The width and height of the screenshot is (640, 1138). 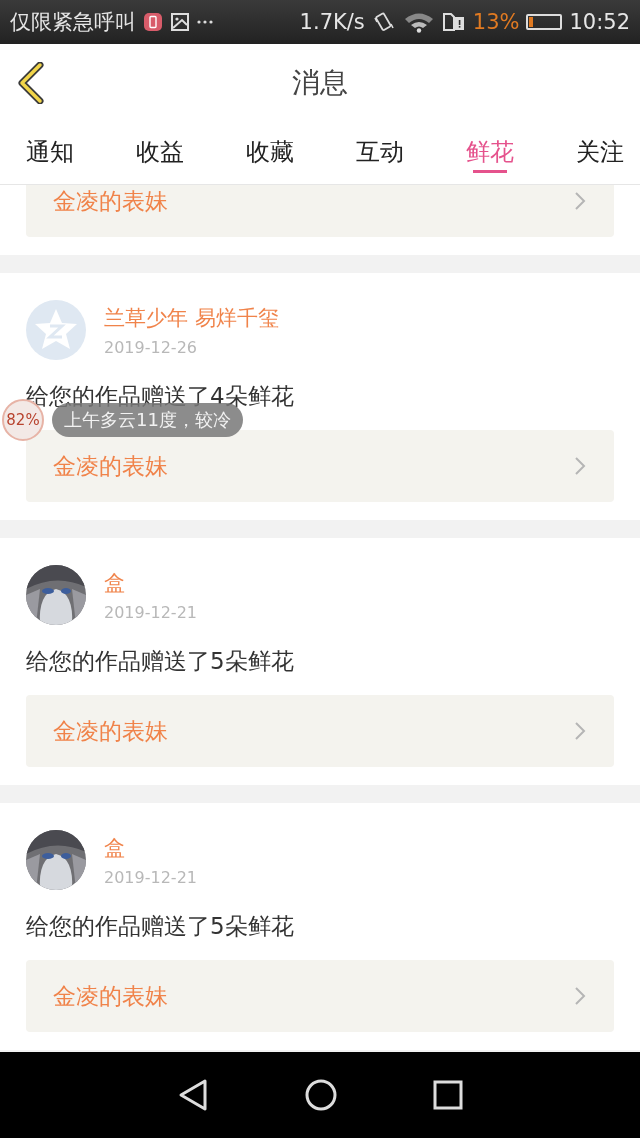 What do you see at coordinates (383, 22) in the screenshot?
I see `vibrate-icon` at bounding box center [383, 22].